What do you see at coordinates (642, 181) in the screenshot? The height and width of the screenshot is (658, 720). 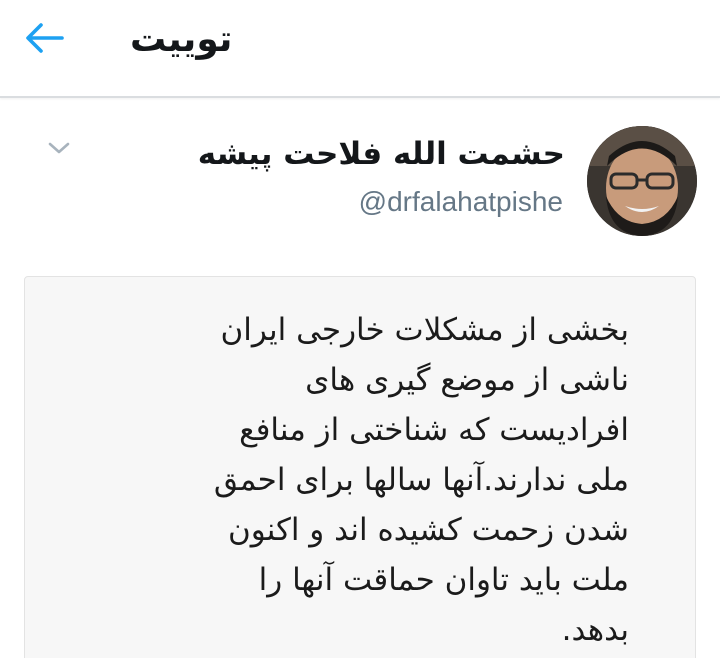 I see `avatar` at bounding box center [642, 181].